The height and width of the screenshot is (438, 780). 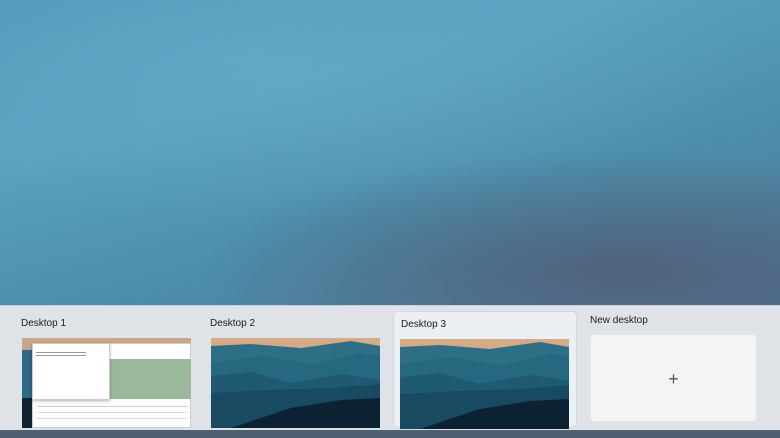 I want to click on new-desktop-button: +, so click(x=673, y=378).